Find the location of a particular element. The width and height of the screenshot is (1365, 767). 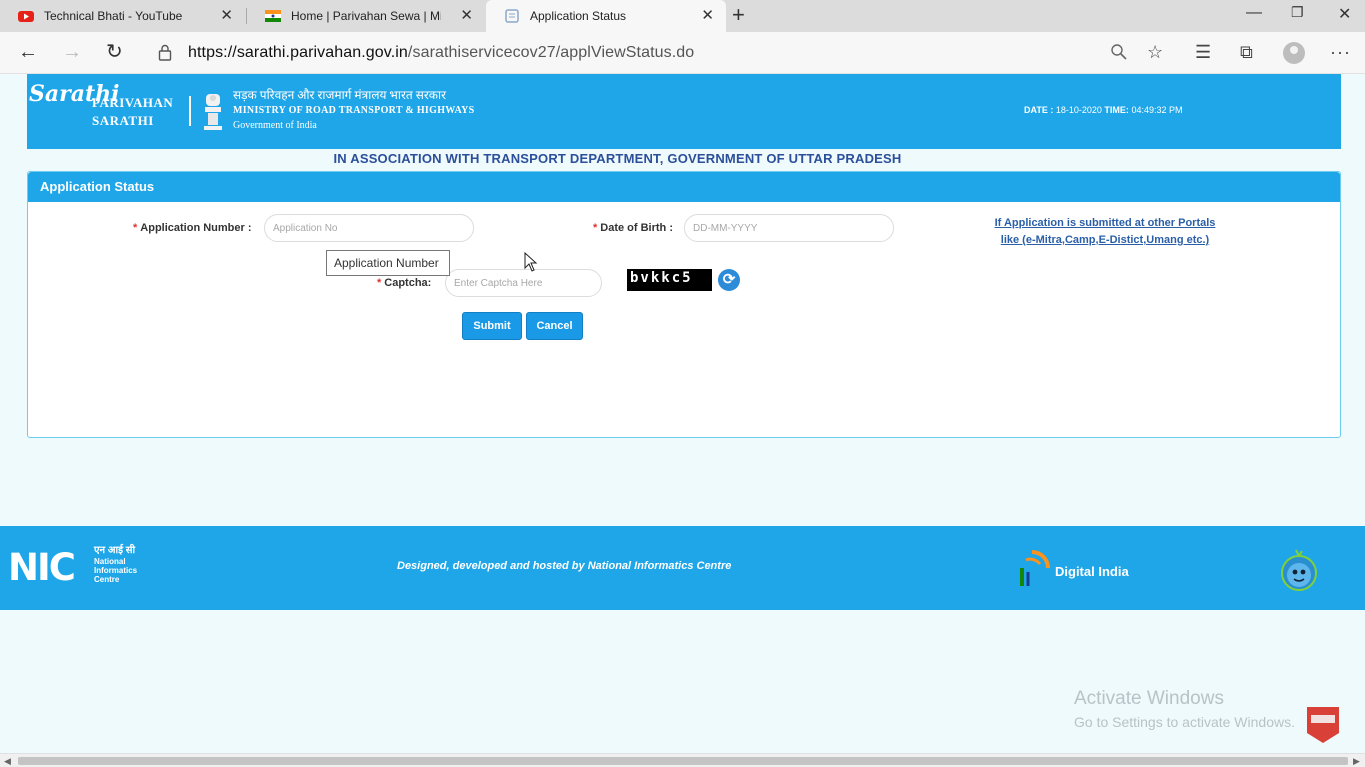

tab-title: Application Status is located at coordinates (578, 16).